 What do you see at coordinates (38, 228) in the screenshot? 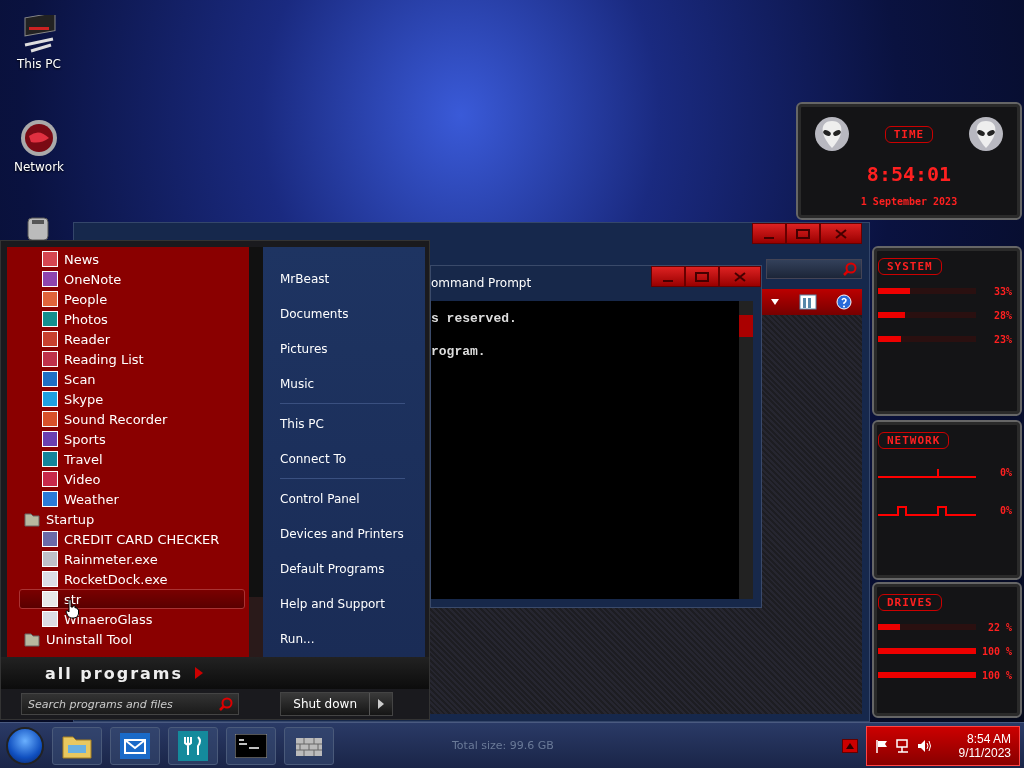
I see `cylinder-icon` at bounding box center [38, 228].